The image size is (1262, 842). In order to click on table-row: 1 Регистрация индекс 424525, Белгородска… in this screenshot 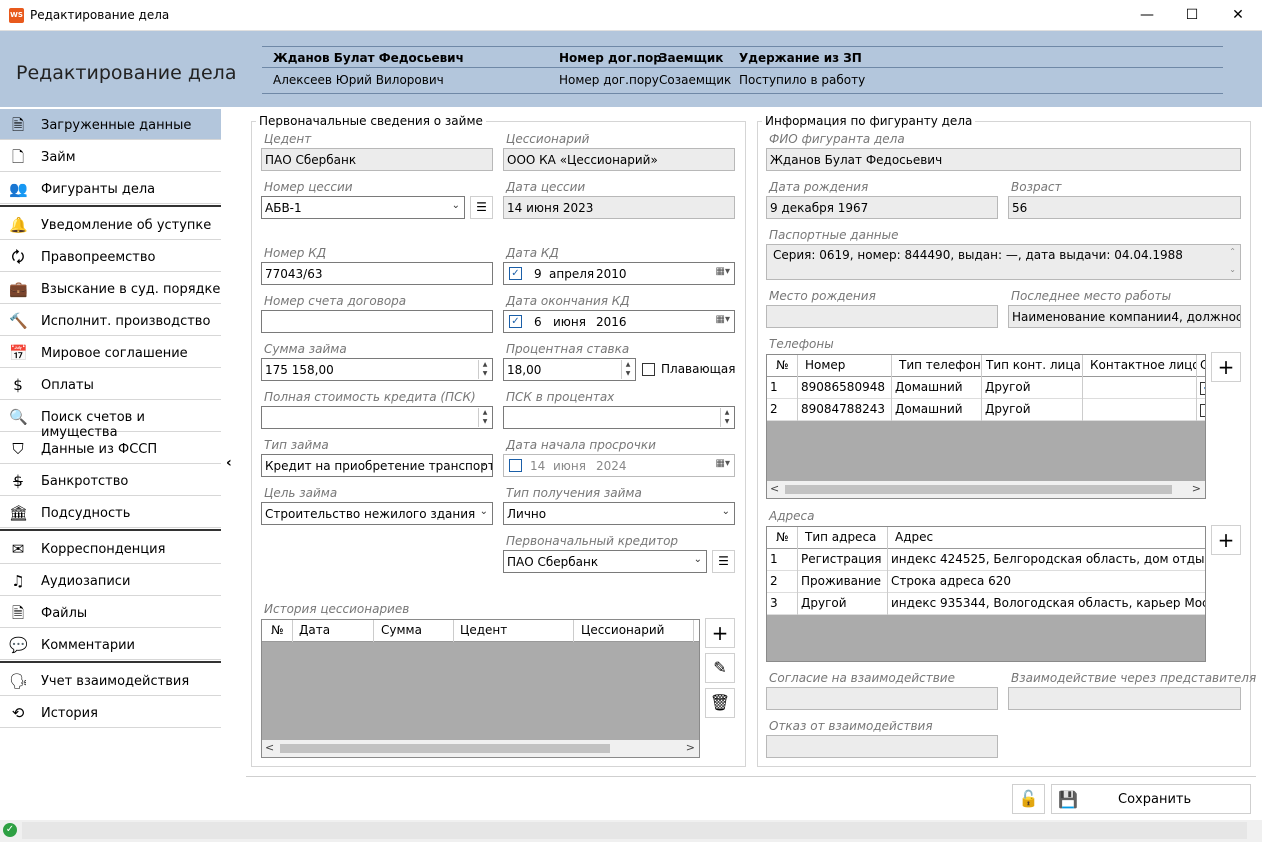, I will do `click(986, 560)`.